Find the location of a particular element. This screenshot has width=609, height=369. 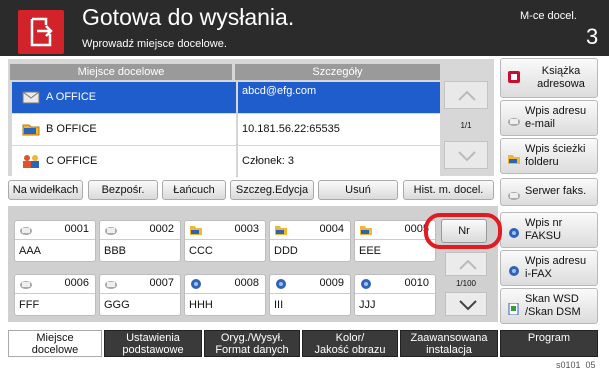

email-entry-button: Wpis adresu e-mail is located at coordinates (549, 118).